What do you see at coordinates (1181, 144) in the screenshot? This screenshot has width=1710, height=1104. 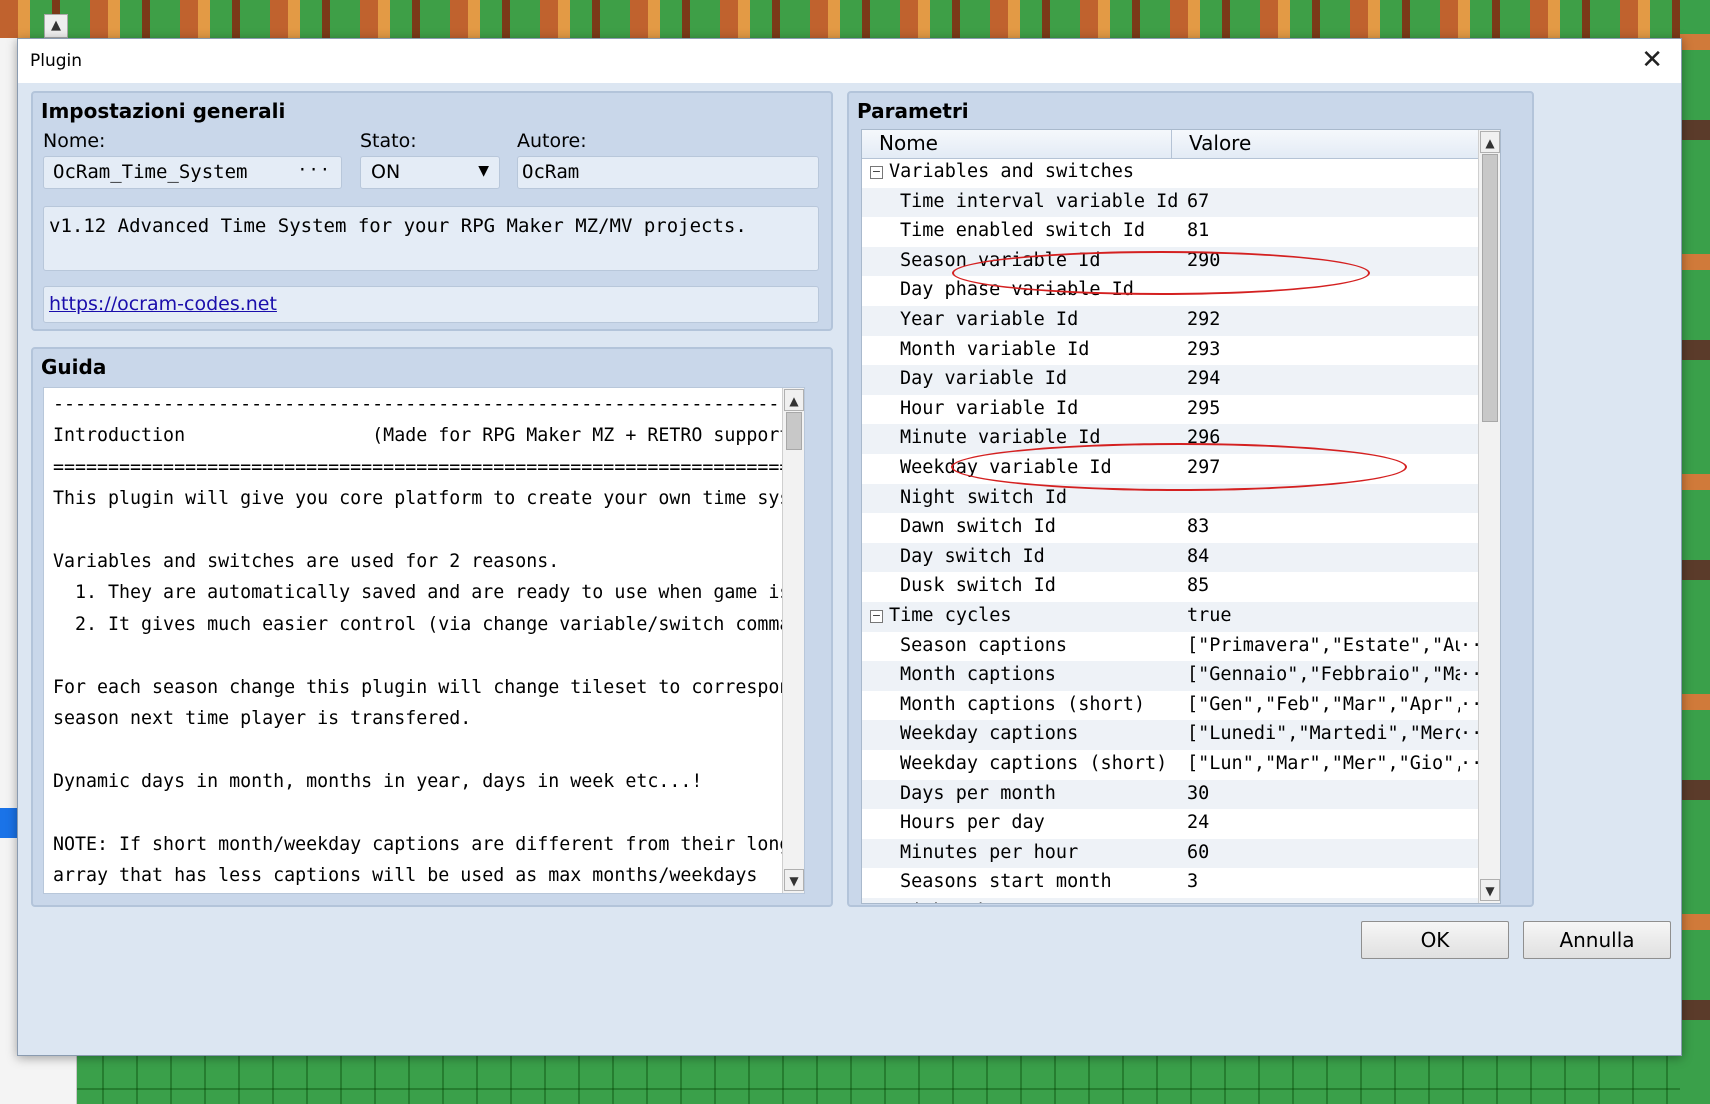 I see `table-header: Nome Valore` at bounding box center [1181, 144].